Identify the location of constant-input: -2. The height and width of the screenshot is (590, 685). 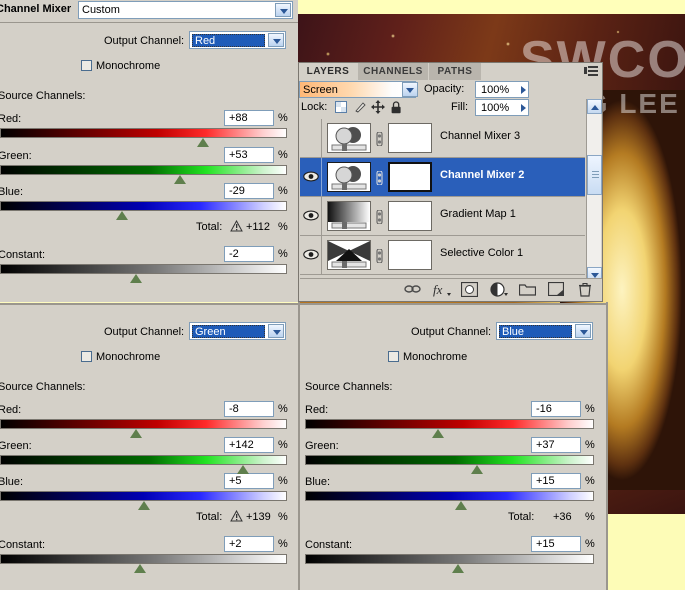
(249, 254).